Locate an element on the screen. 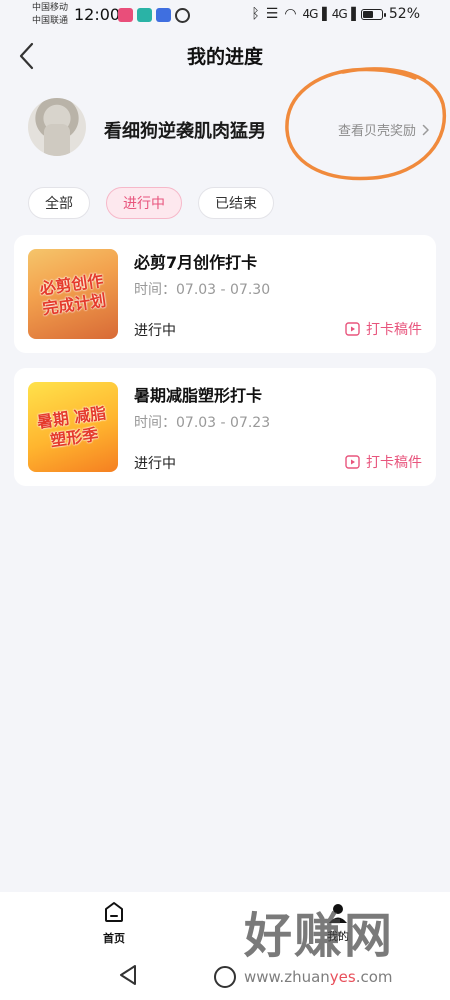 Image resolution: width=450 pixels, height=1000 pixels. status-indicators: ᛒ ☰ ◠ 4G▐ 4G▐ 52% is located at coordinates (335, 14).